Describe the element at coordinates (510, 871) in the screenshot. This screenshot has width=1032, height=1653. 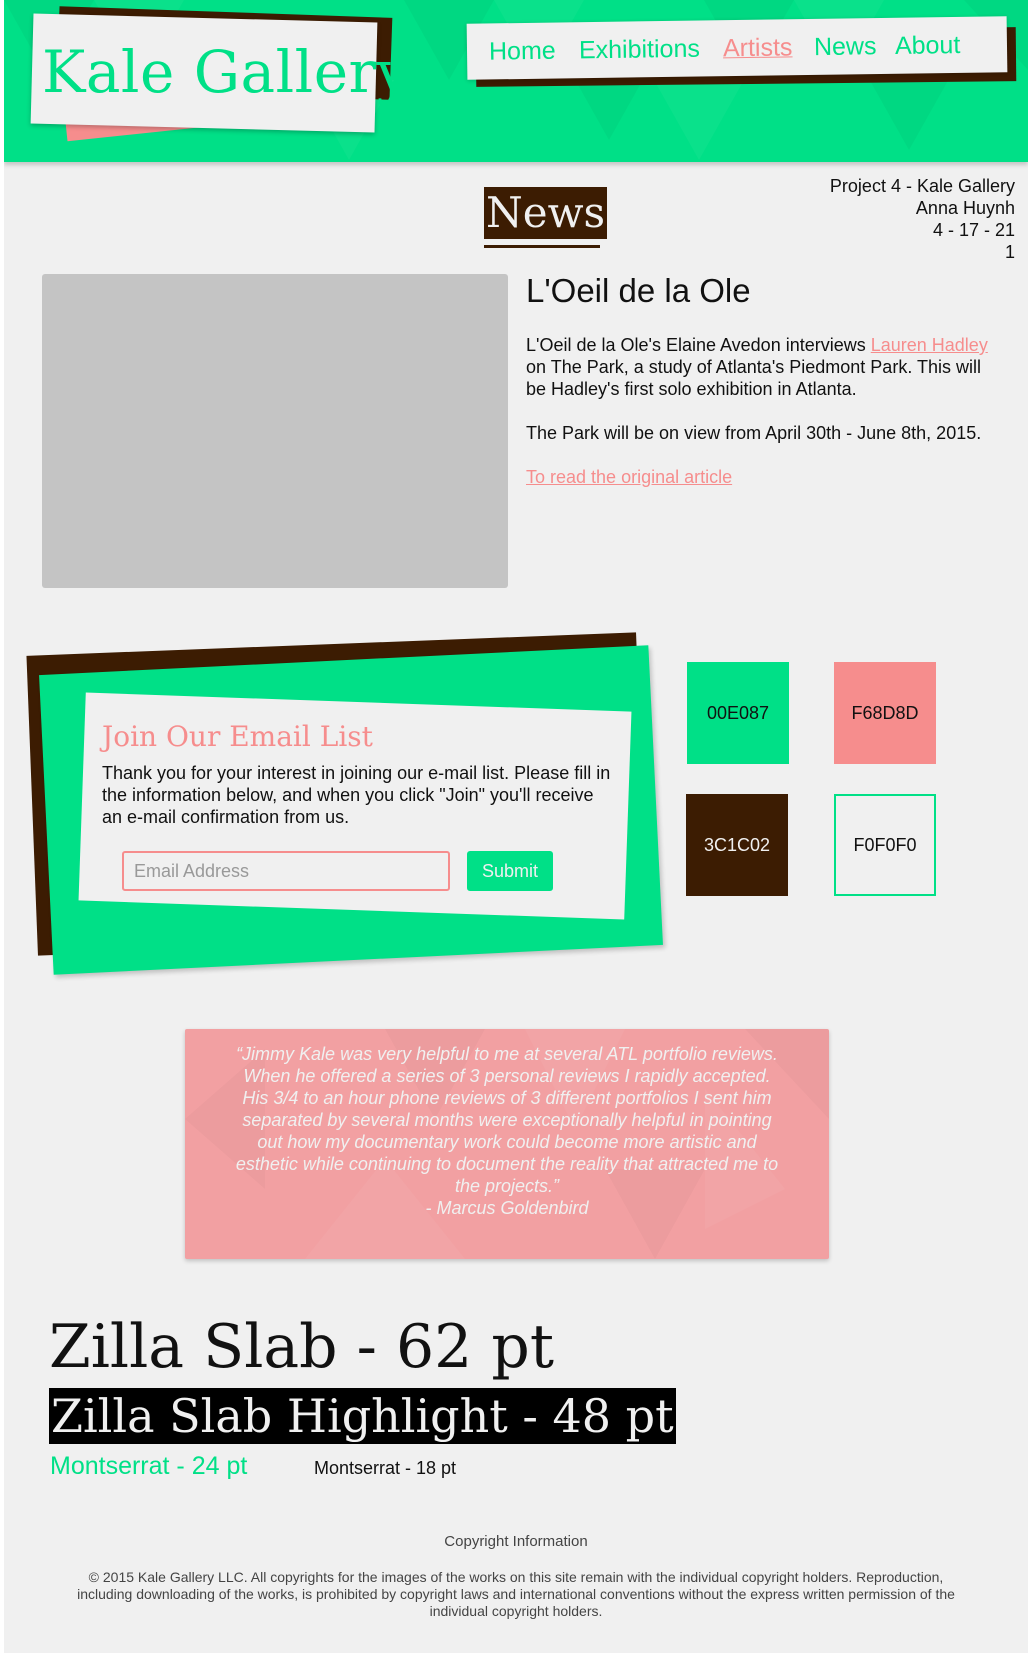
I see `submit-button: Submit` at that location.